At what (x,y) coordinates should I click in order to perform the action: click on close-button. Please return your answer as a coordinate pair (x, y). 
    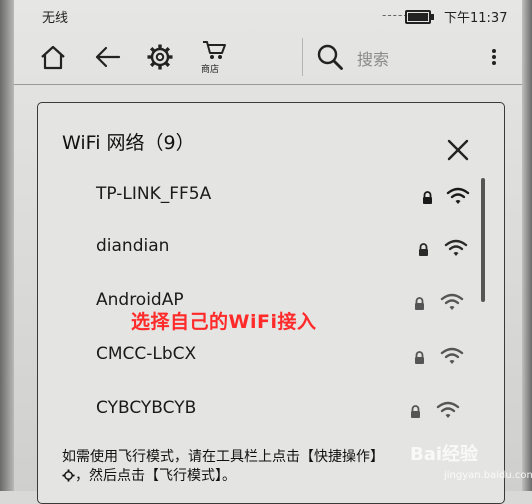
    Looking at the image, I should click on (458, 150).